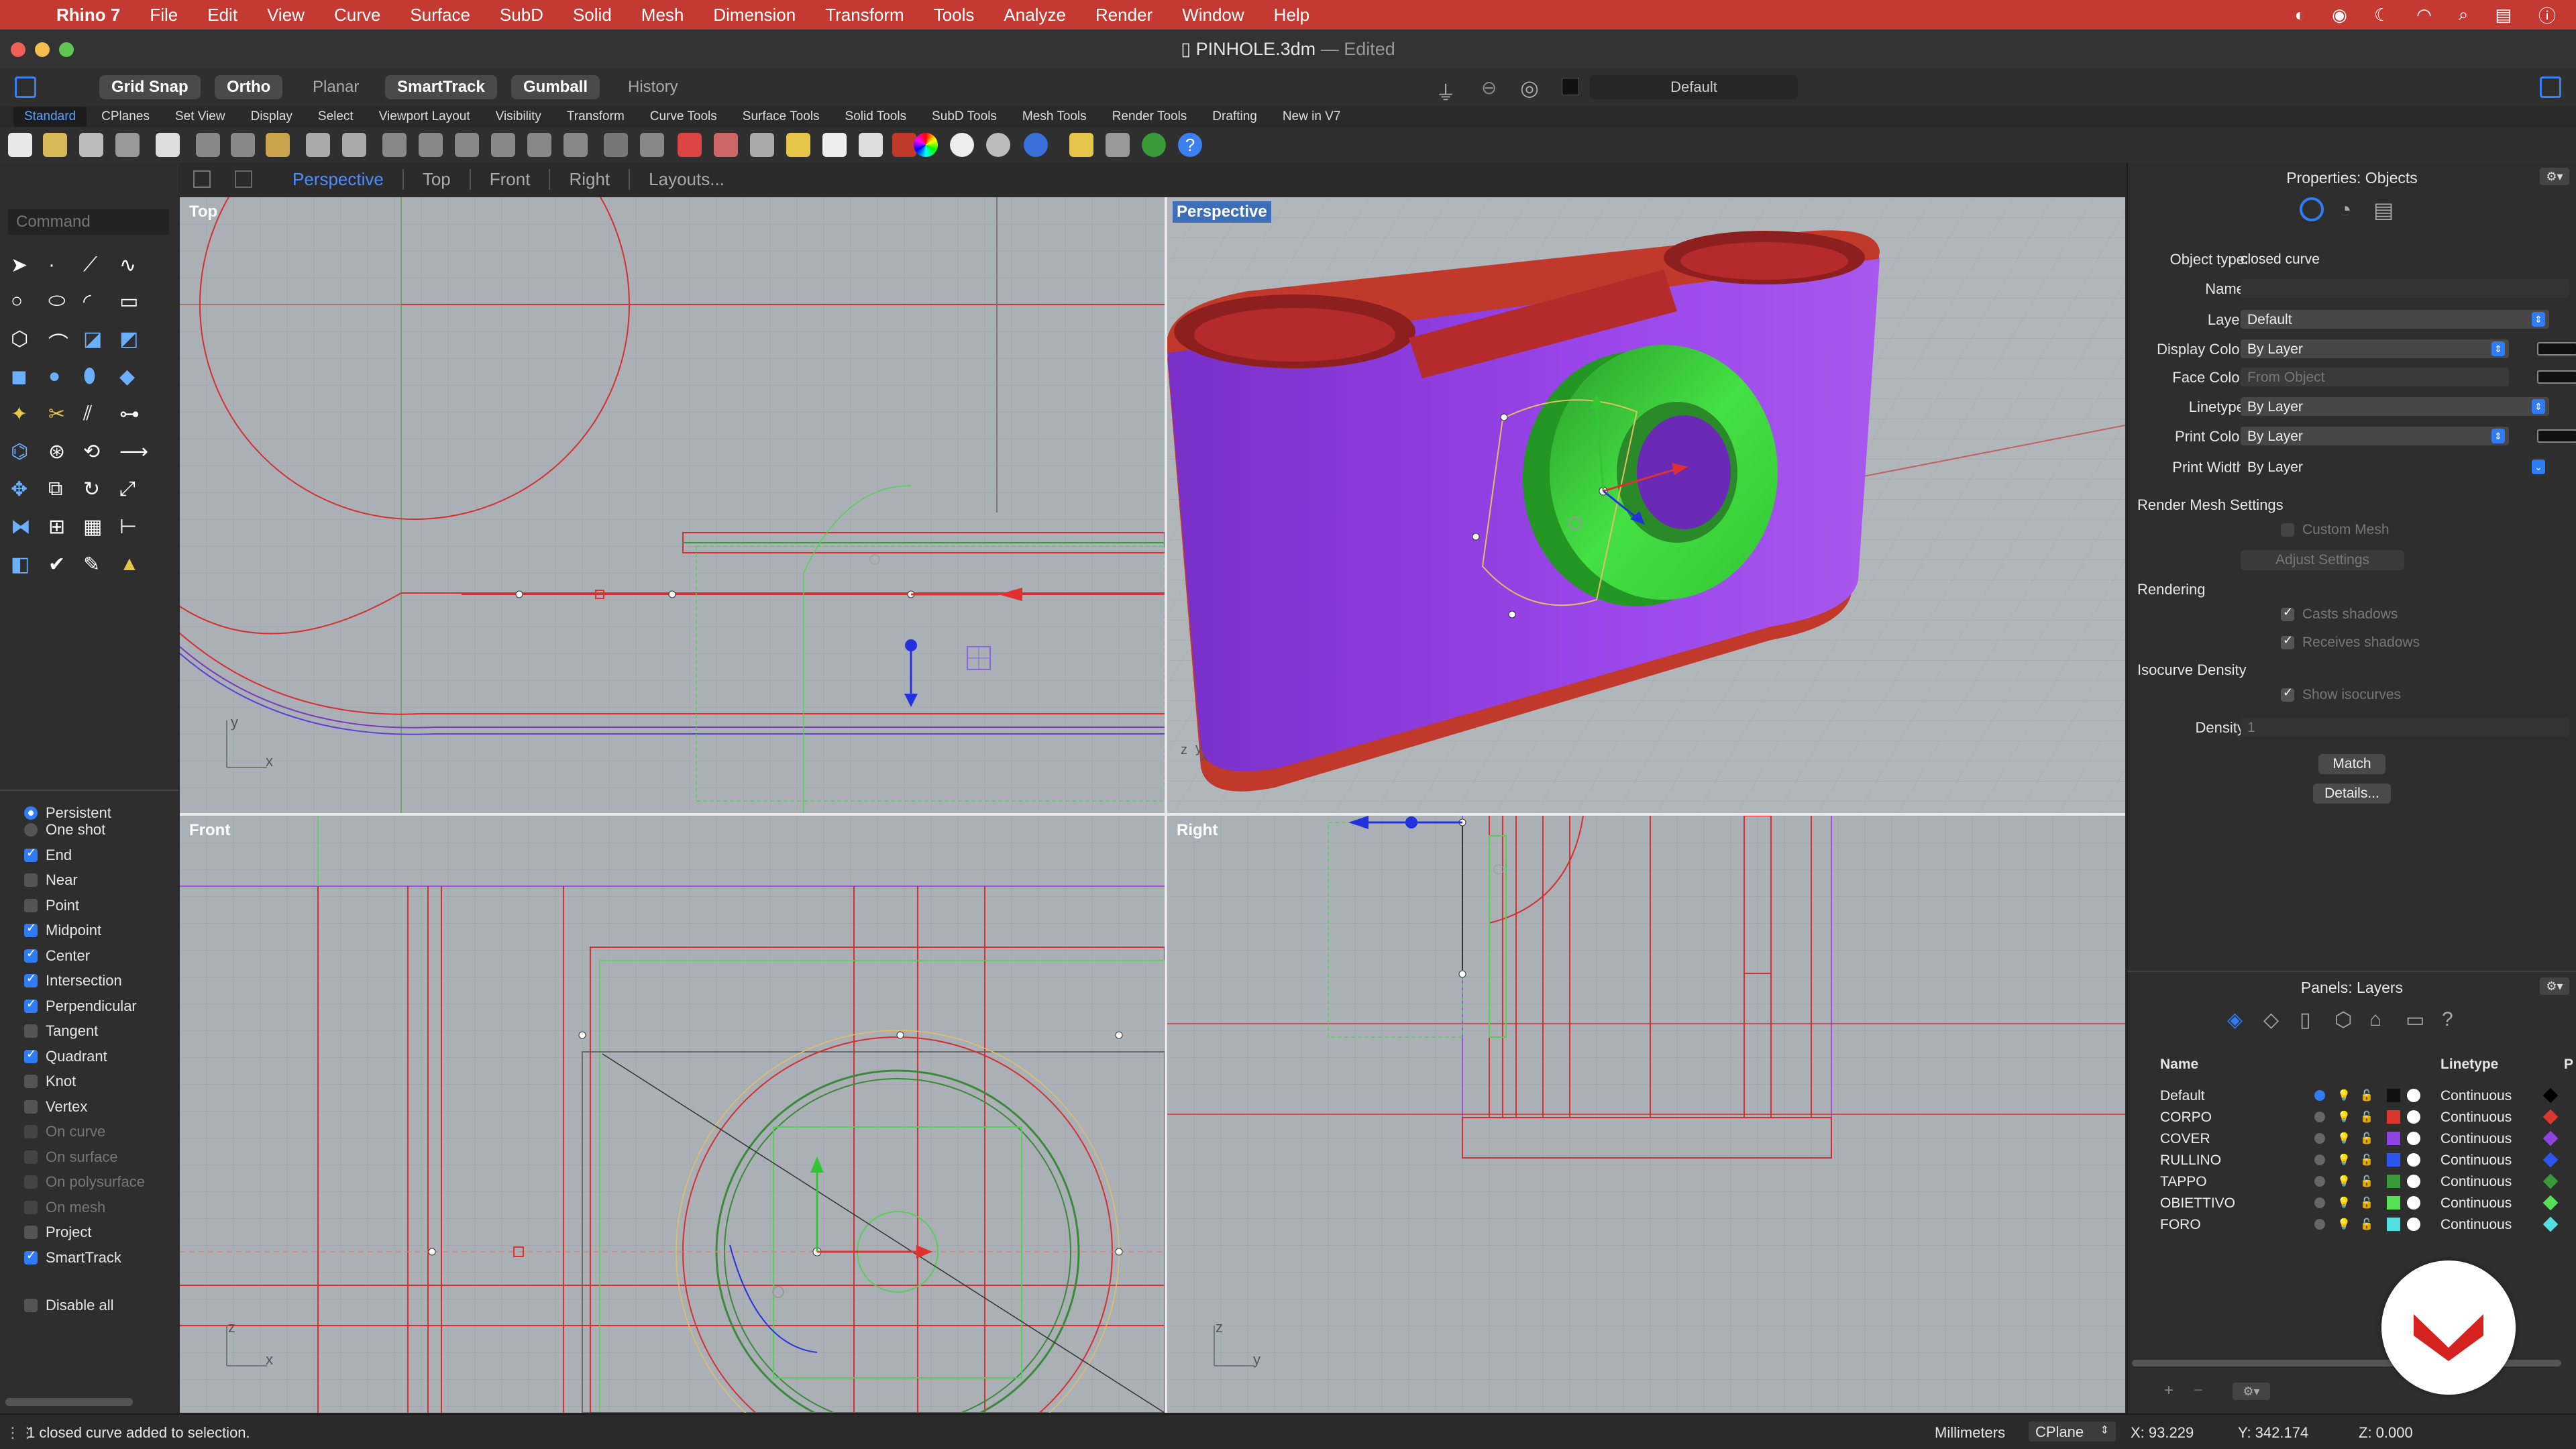 This screenshot has width=2576, height=1449. What do you see at coordinates (96, 267) in the screenshot?
I see `polyline-icon: ⟋` at bounding box center [96, 267].